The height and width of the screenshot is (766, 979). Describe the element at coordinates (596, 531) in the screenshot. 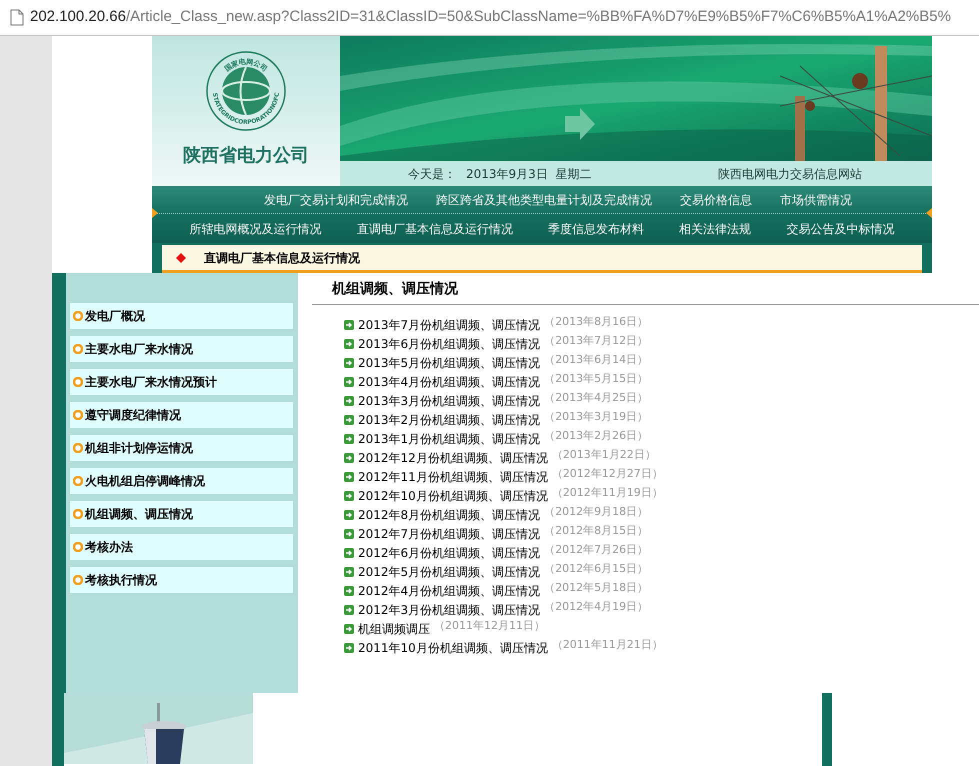

I see `article-date: （2012年8月15日）` at that location.